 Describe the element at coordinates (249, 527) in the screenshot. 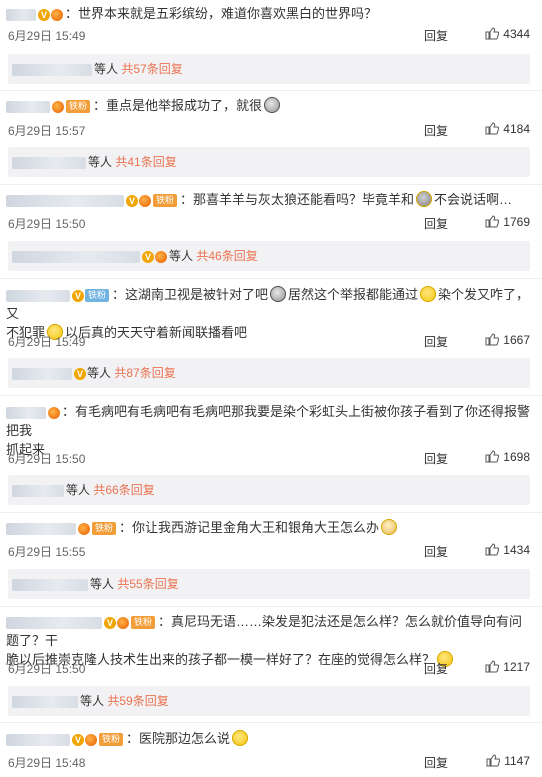

I see `comment-body: ：你让我西游记里金角大王和银角大王怎么办` at that location.